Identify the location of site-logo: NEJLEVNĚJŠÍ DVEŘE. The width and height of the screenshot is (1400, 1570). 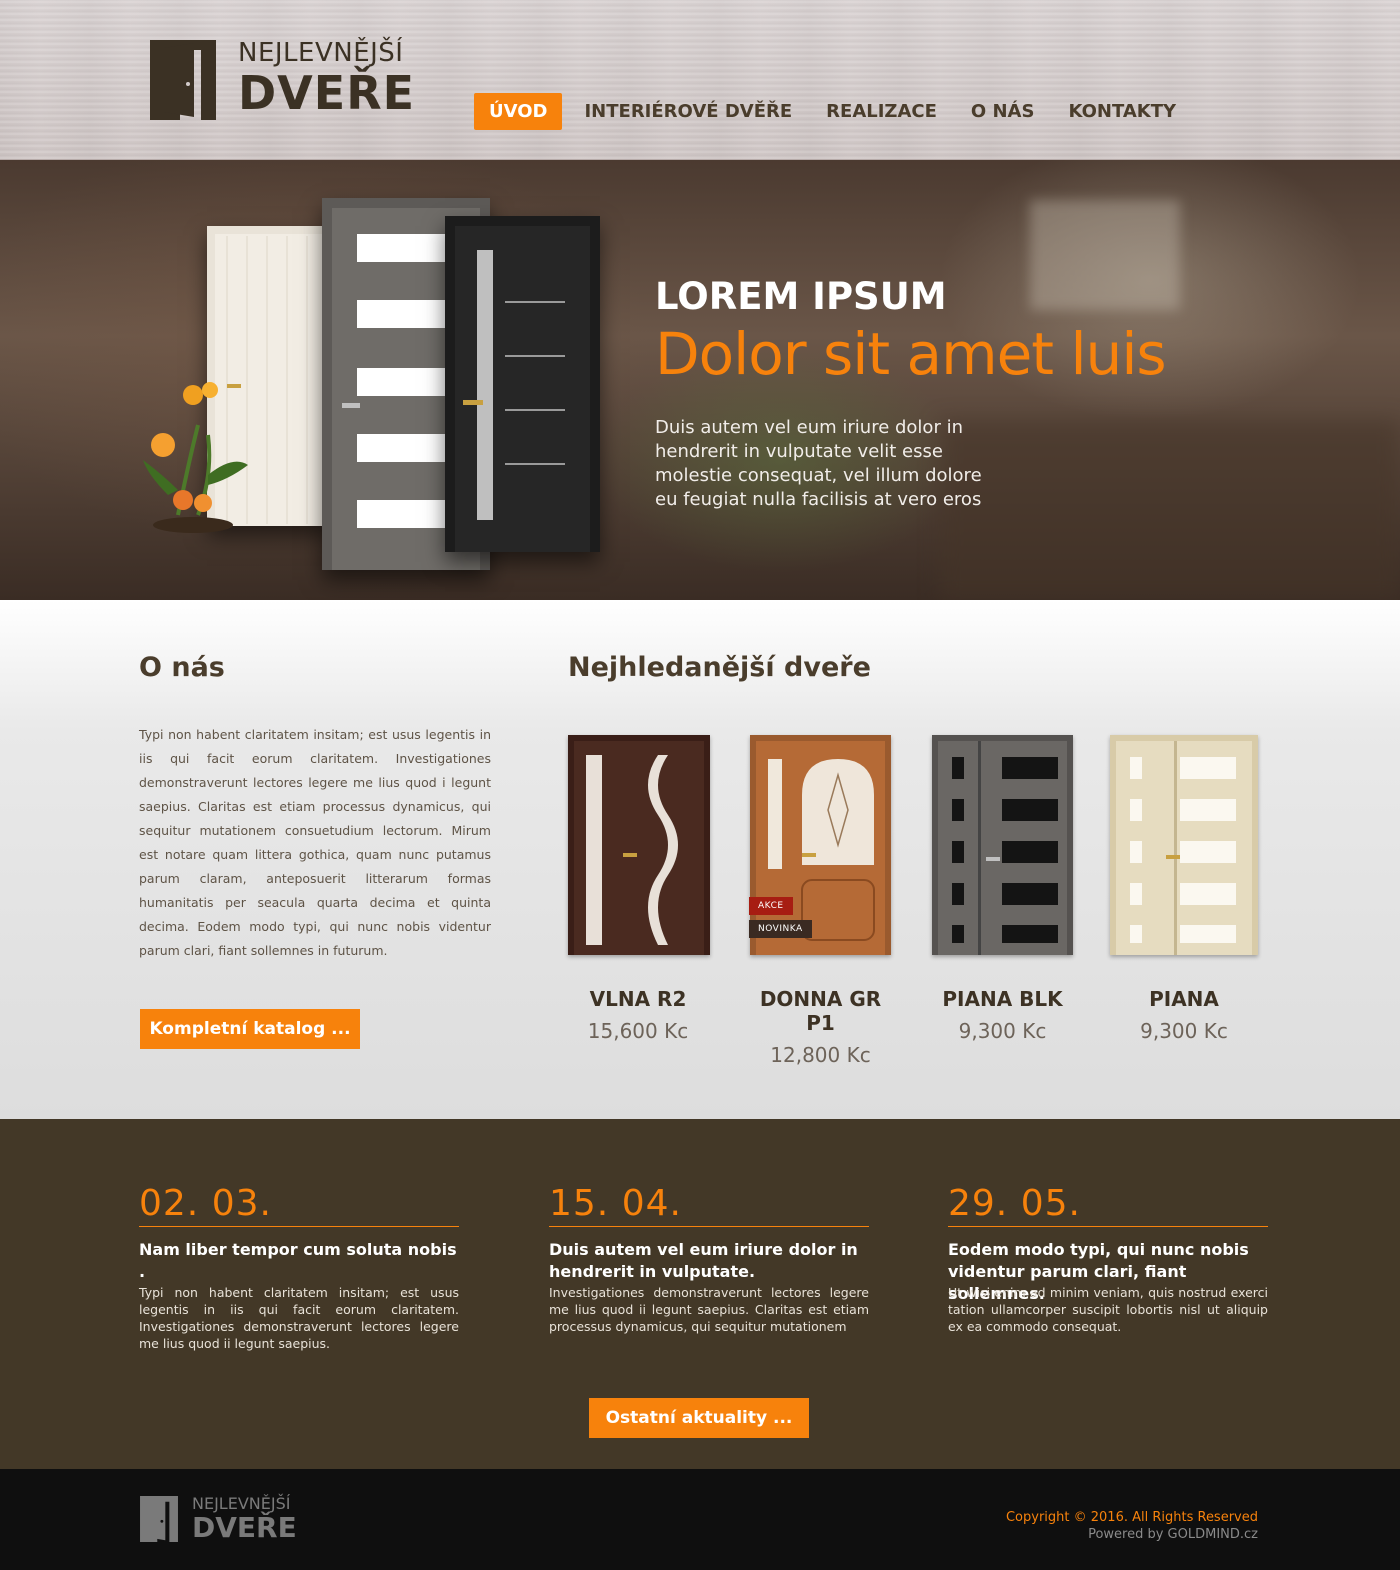
(282, 80).